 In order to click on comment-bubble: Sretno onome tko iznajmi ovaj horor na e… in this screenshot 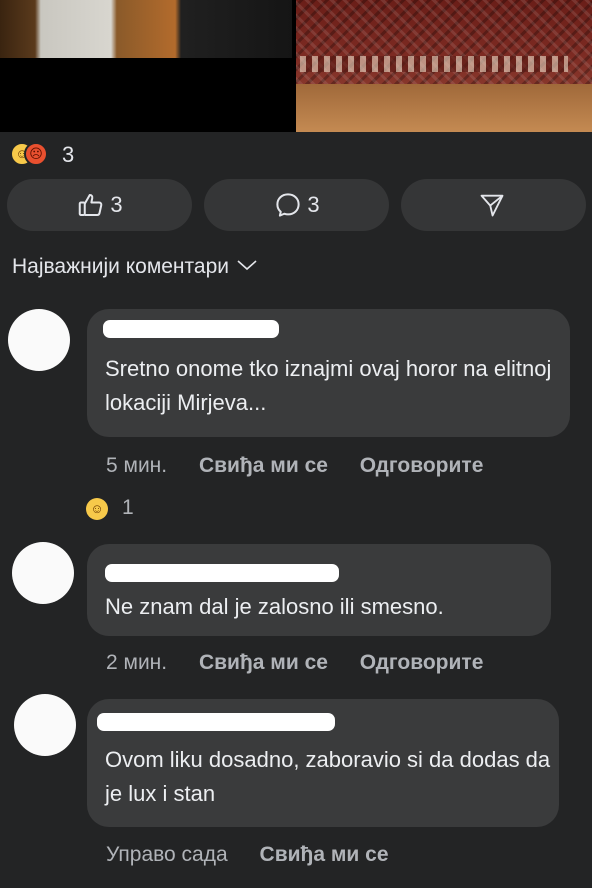, I will do `click(328, 373)`.